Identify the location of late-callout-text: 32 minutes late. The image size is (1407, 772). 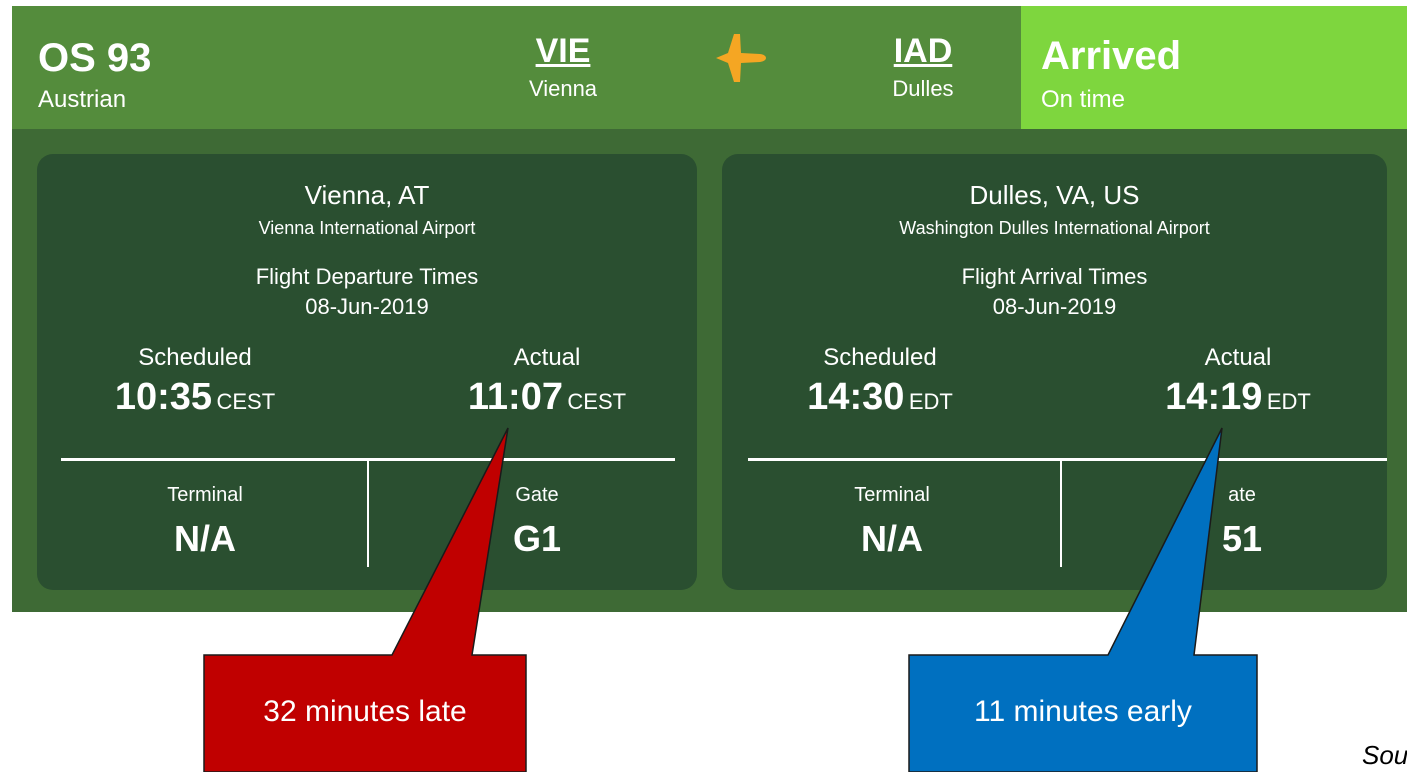
(365, 711).